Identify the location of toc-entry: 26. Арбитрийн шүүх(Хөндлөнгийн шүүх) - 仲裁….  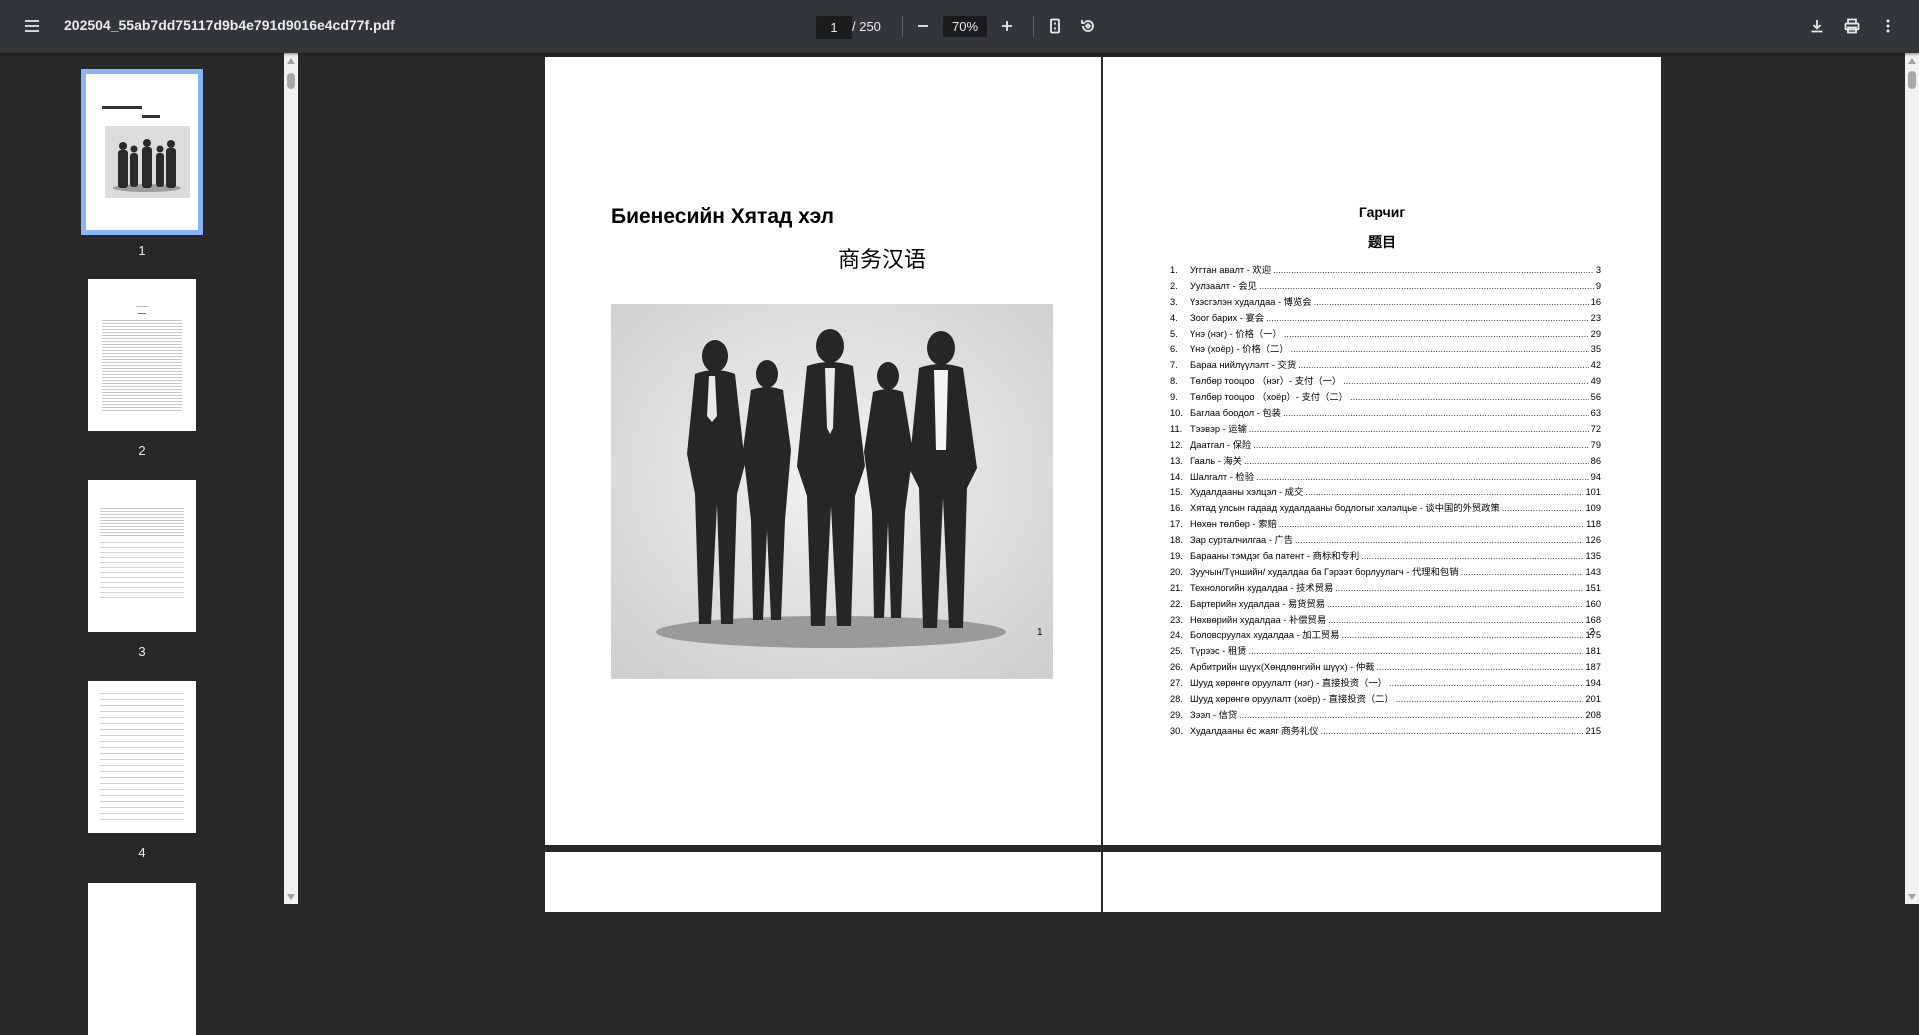
(1385, 667).